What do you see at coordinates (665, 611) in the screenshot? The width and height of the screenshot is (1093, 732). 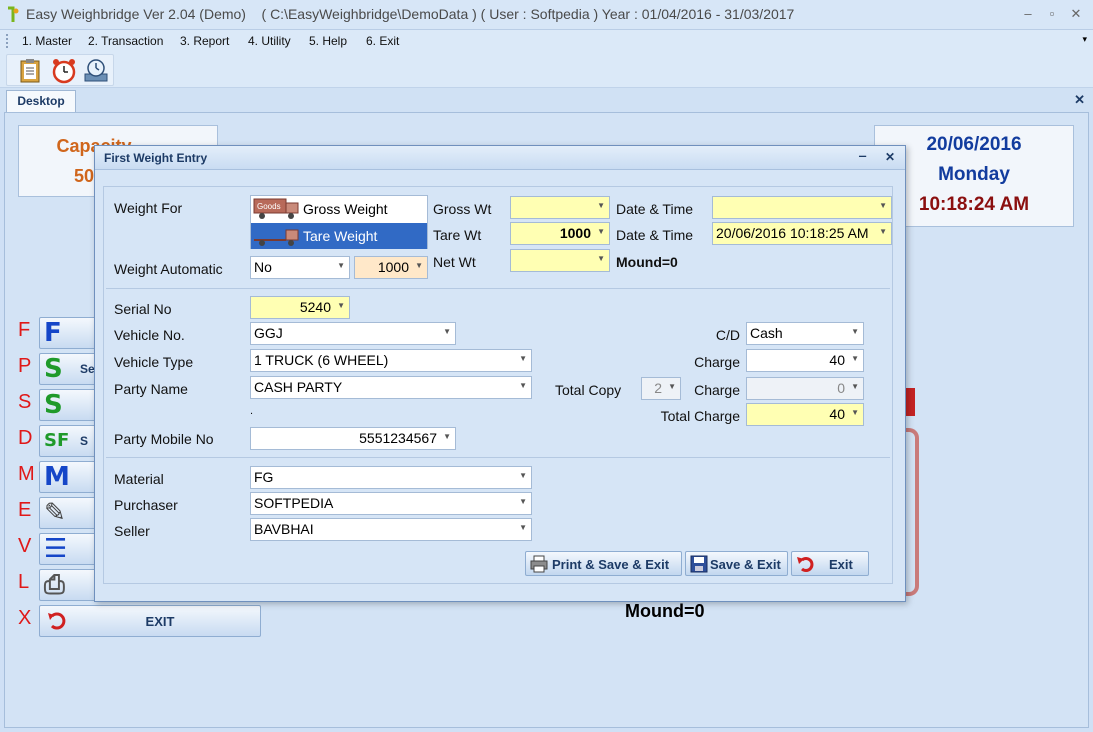 I see `desktop-mound: Mound=0` at bounding box center [665, 611].